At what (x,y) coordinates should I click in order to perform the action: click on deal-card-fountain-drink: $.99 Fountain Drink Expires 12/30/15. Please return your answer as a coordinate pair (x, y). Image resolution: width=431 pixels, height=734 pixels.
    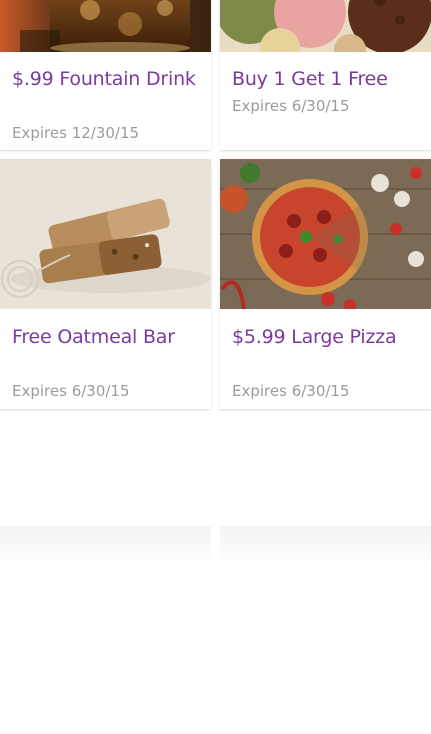
    Looking at the image, I should click on (105, 75).